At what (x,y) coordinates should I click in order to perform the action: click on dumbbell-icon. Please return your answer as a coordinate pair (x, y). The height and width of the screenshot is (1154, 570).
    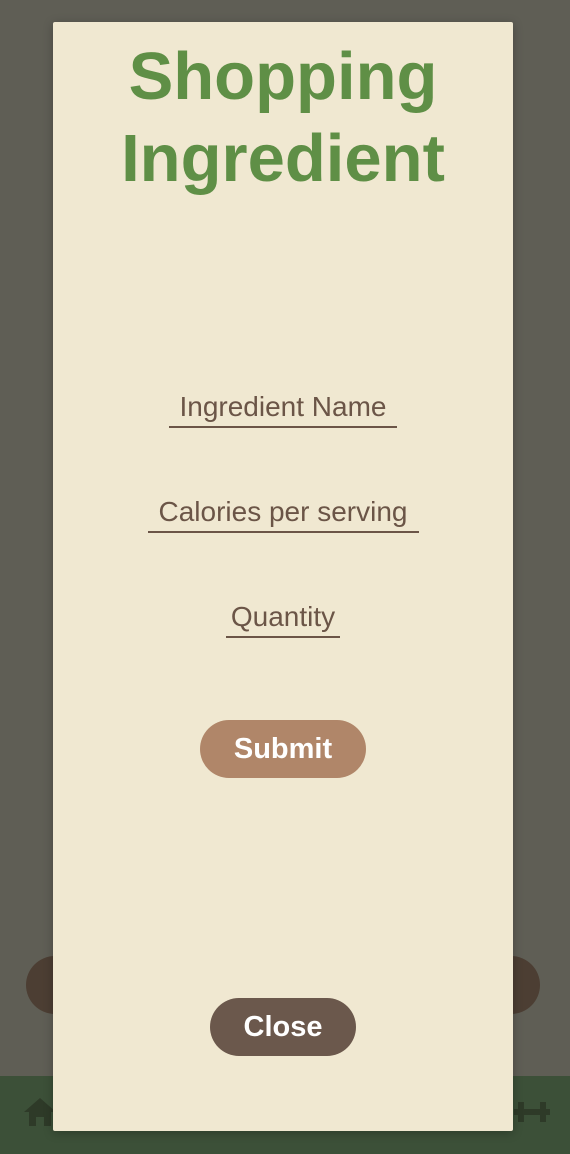
    Looking at the image, I should click on (532, 1112).